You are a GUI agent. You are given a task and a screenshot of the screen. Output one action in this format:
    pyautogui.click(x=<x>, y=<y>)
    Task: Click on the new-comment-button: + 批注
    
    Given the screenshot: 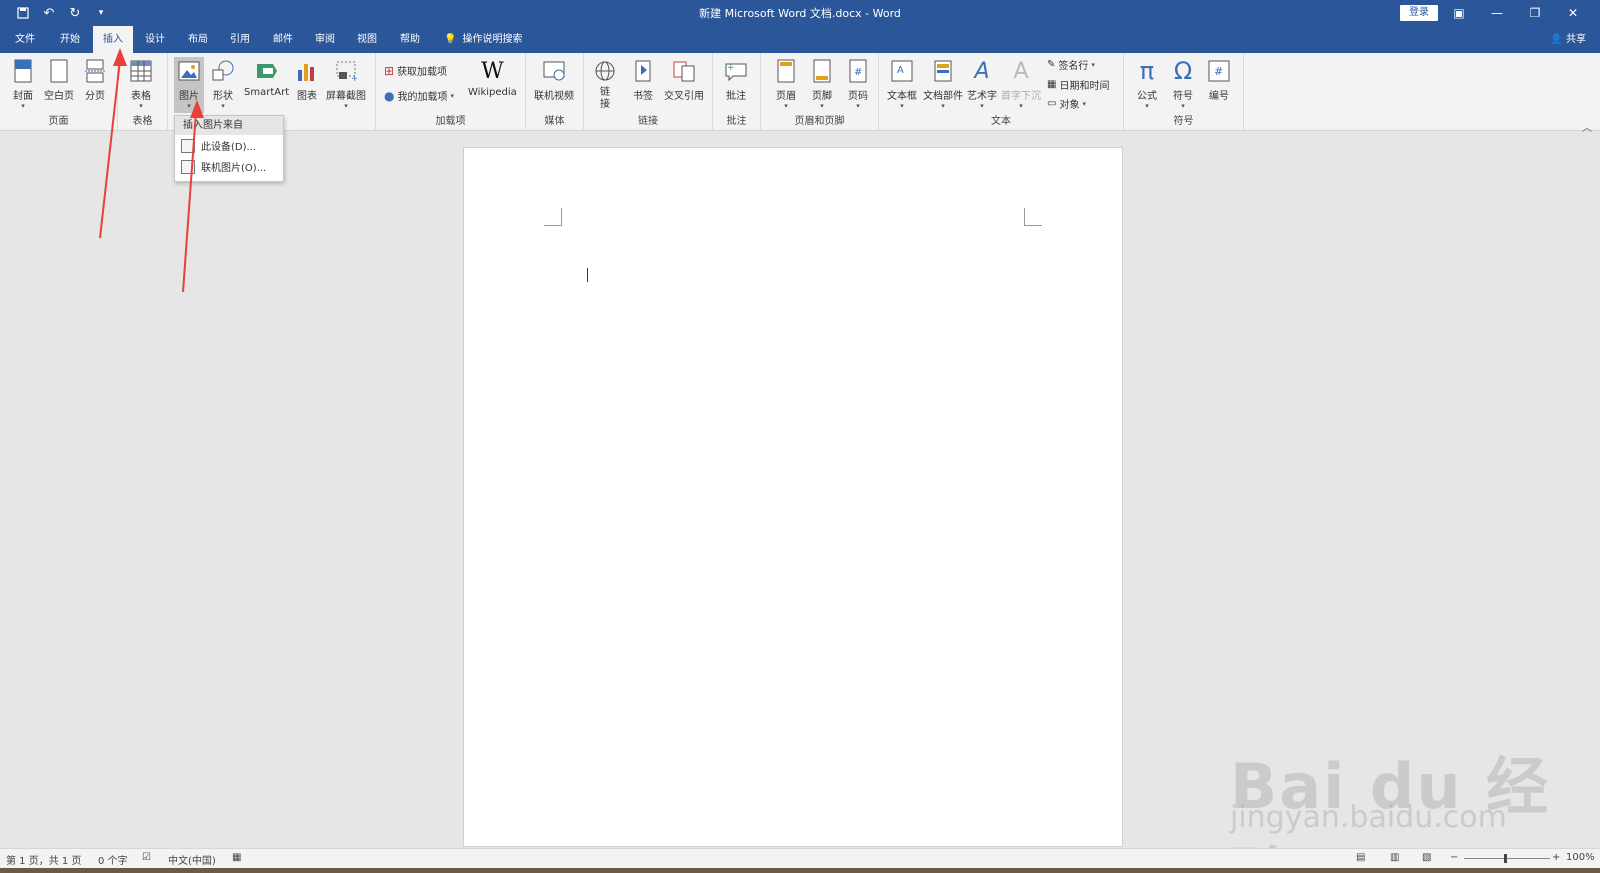 What is the action you would take?
    pyautogui.click(x=736, y=79)
    